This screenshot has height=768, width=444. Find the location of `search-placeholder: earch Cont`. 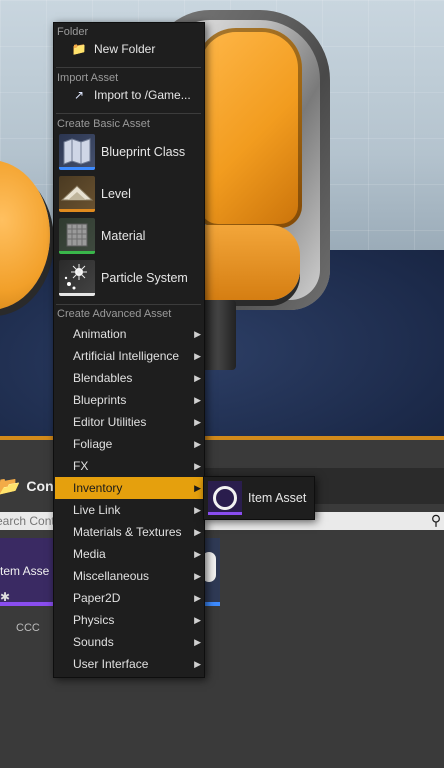

search-placeholder: earch Cont is located at coordinates (27, 521).